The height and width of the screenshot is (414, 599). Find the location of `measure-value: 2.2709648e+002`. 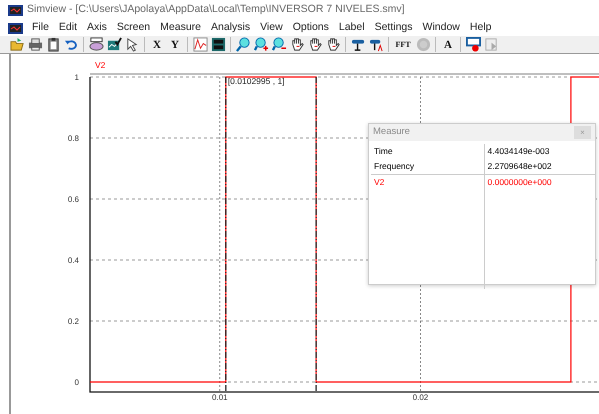

measure-value: 2.2709648e+002 is located at coordinates (539, 166).